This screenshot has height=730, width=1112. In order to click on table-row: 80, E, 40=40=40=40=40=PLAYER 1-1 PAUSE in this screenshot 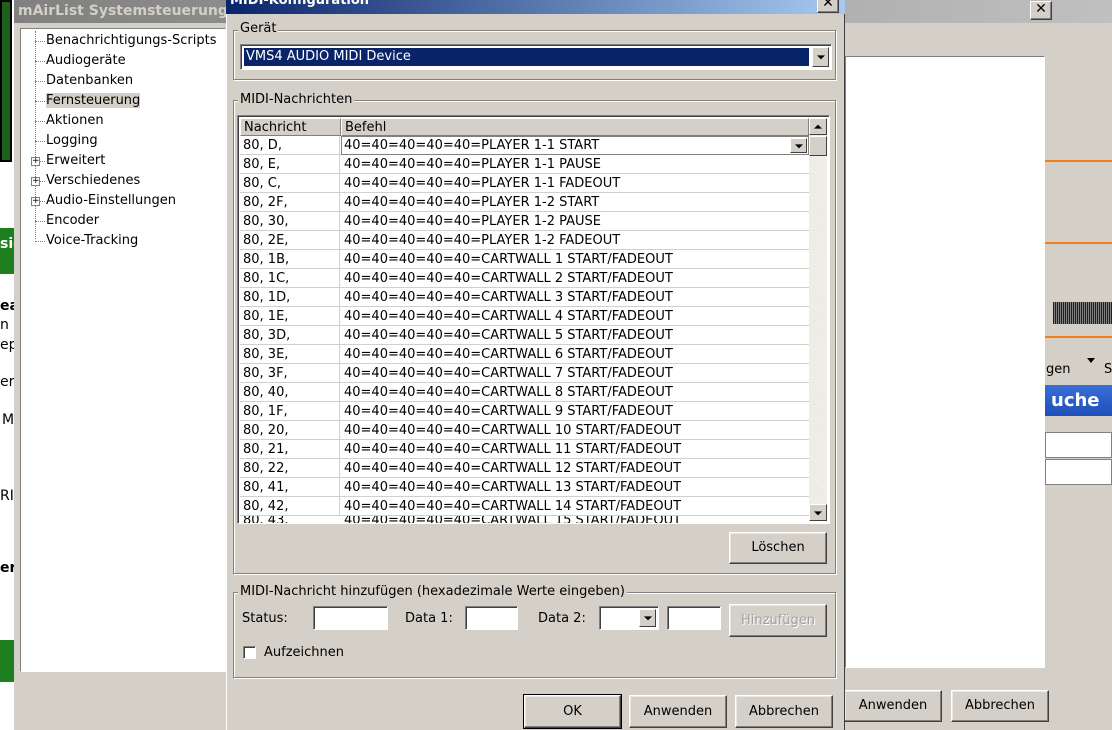, I will do `click(524, 164)`.